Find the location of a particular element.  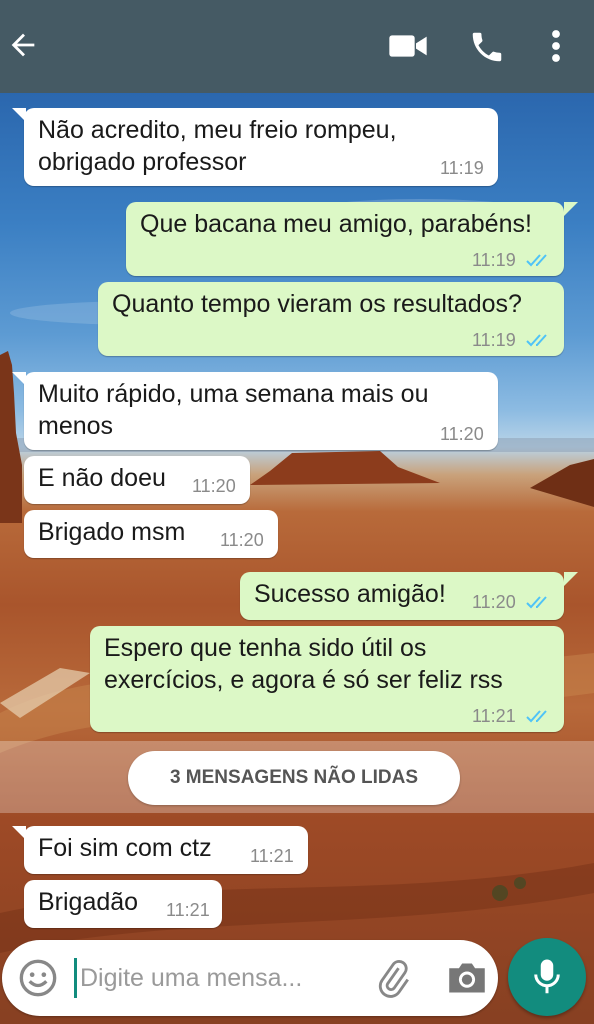

message-bubble-incoming: Foi sim com ctz 11:21 is located at coordinates (166, 850).